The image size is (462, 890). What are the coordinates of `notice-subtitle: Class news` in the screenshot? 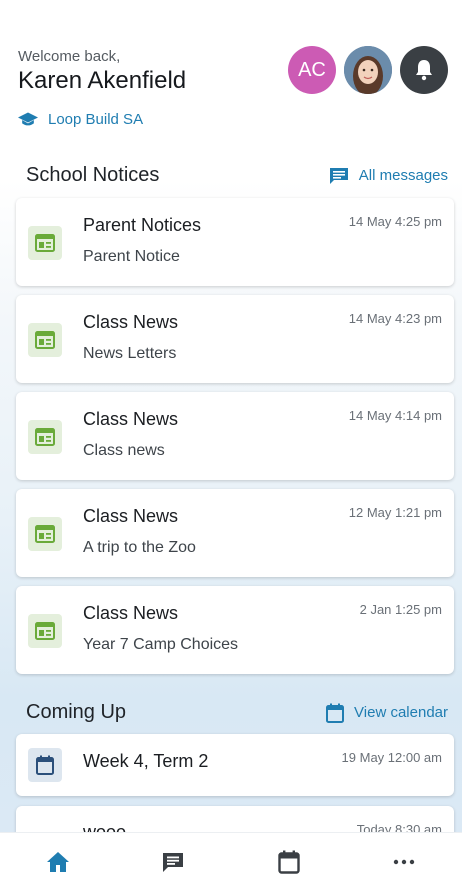 It's located at (124, 450).